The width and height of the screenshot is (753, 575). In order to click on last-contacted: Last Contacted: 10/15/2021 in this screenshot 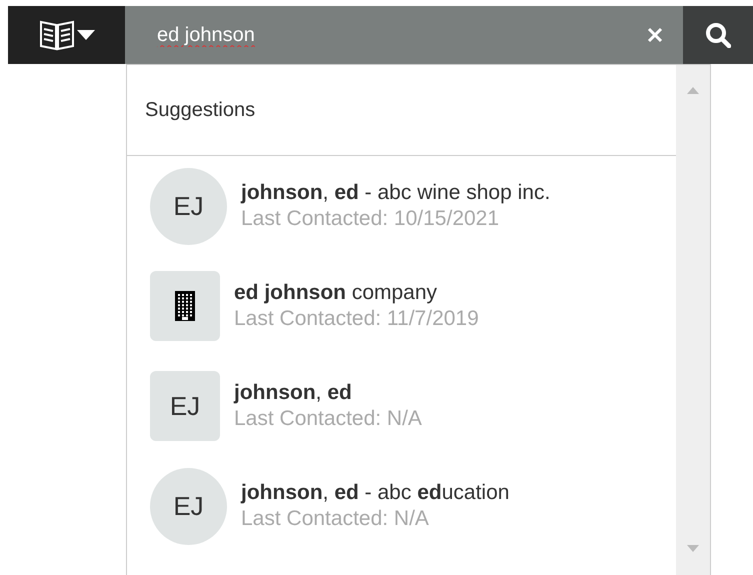, I will do `click(370, 219)`.